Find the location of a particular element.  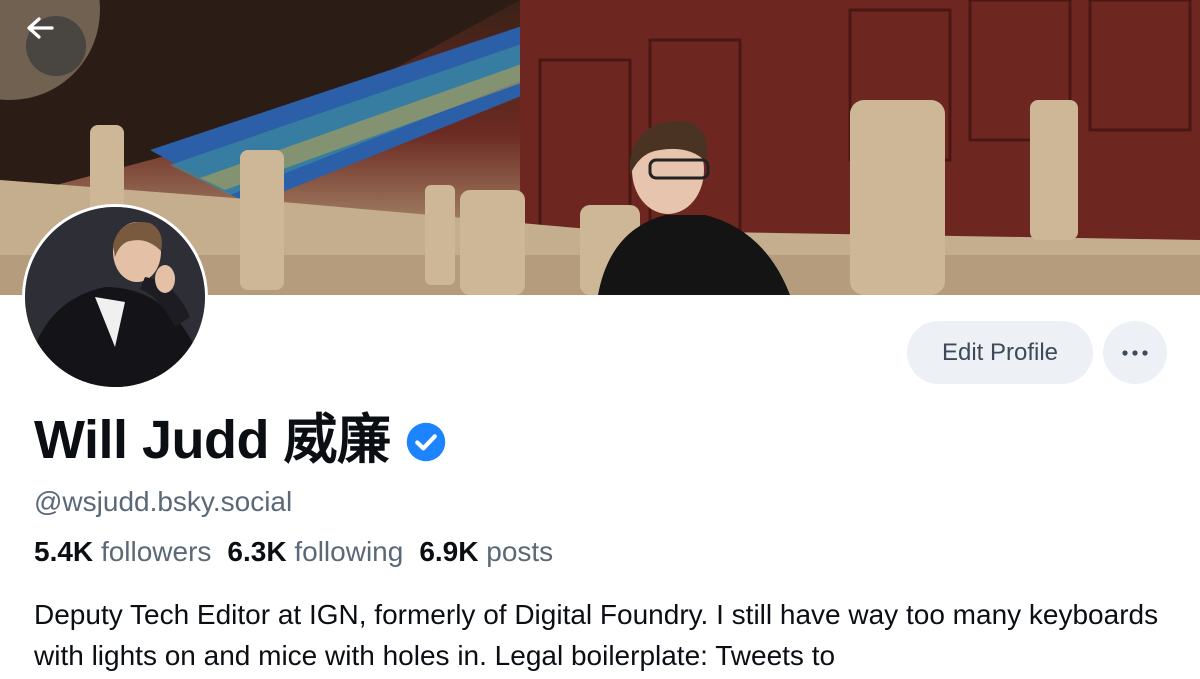

edit-profile-button: Edit Profile is located at coordinates (1000, 352).